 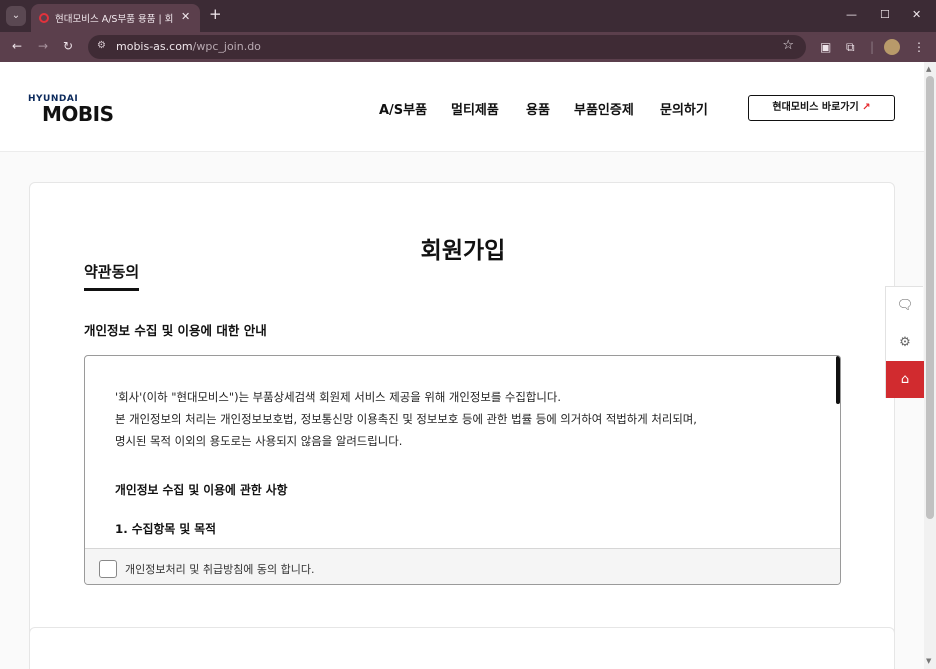 I want to click on terms-line: 명시된 목적 이외의 용도로는 사용되지 않음을 알려드립니다., so click(x=259, y=441).